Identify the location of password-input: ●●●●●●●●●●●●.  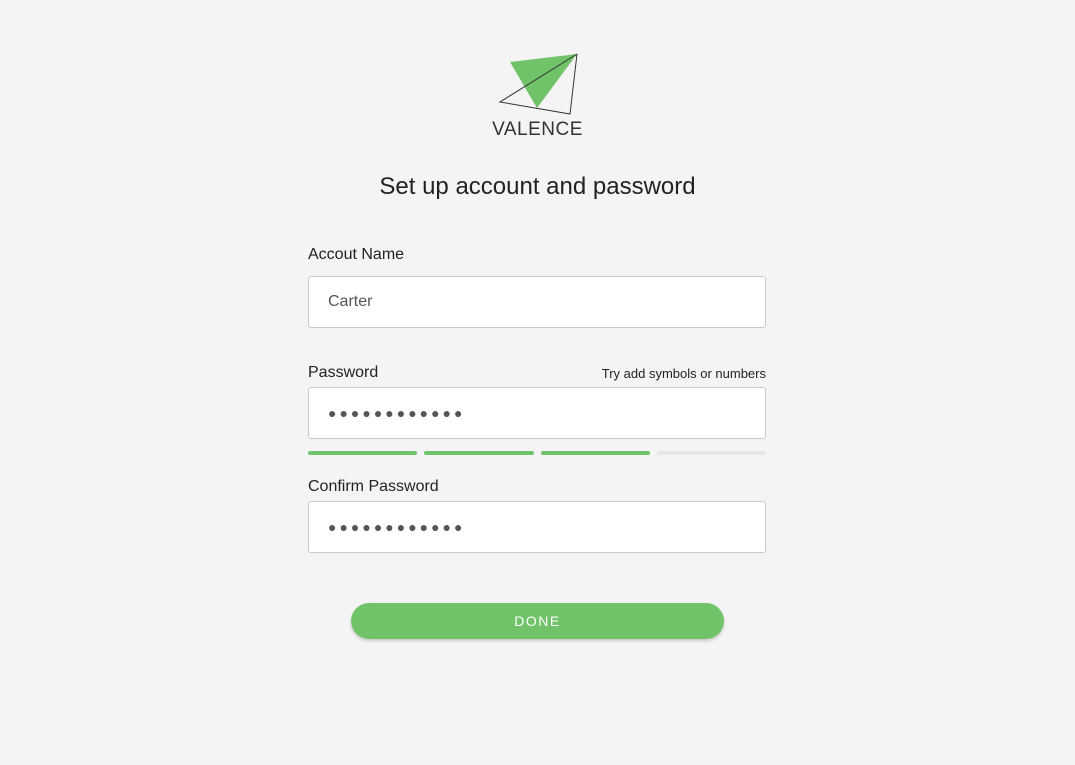
(537, 413).